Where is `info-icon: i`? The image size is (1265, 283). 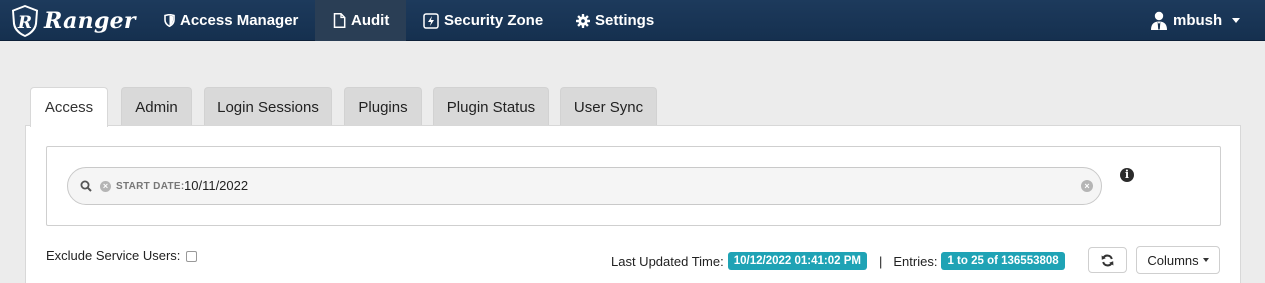 info-icon: i is located at coordinates (1127, 175).